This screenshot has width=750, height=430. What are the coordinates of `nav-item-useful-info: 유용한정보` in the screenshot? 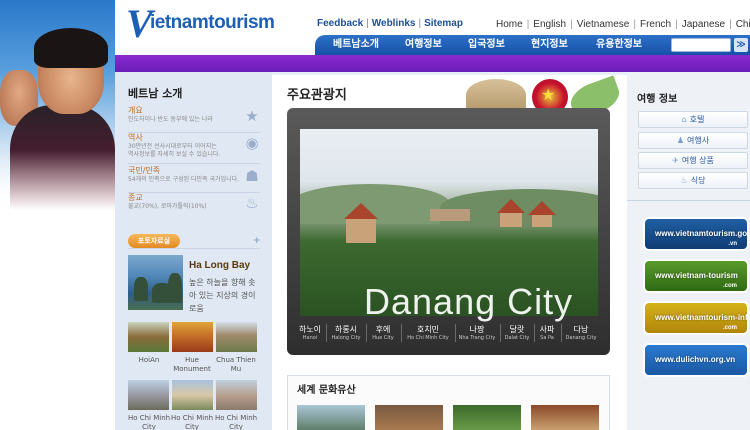 It's located at (619, 45).